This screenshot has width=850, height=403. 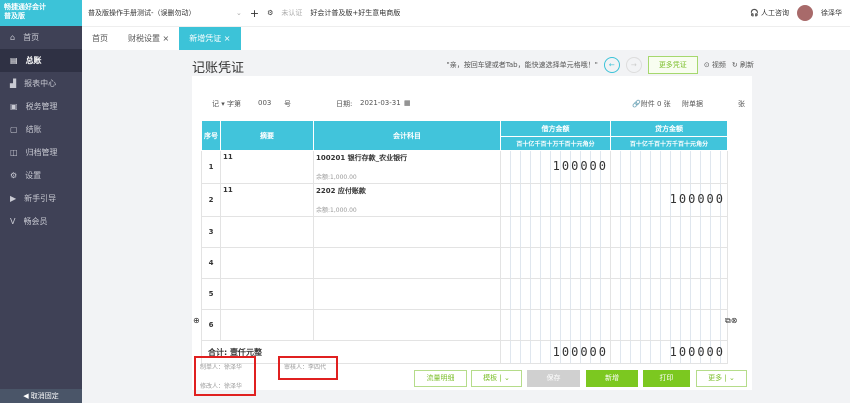 I want to click on header-credit: 贷方金额, so click(x=669, y=128).